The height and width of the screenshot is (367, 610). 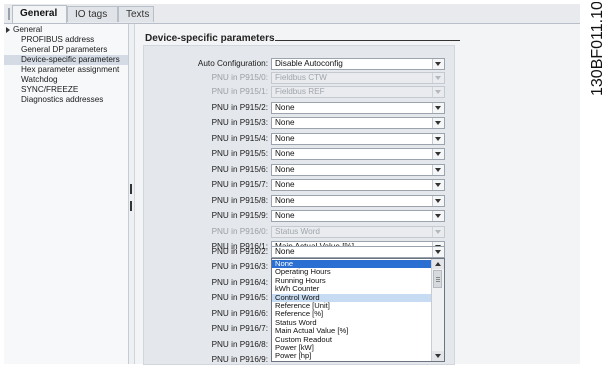 What do you see at coordinates (438, 264) in the screenshot?
I see `scroll-up-icon` at bounding box center [438, 264].